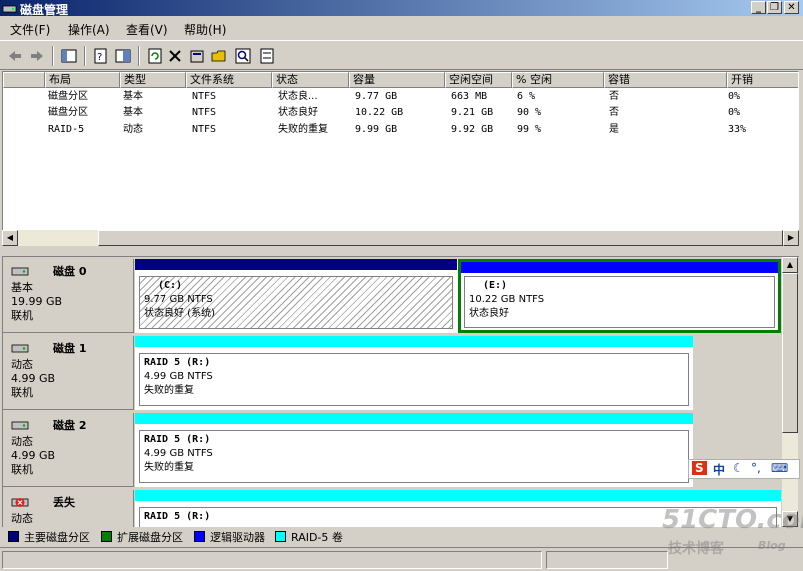 The height and width of the screenshot is (571, 803). I want to click on restore-button: ❐, so click(774, 7).